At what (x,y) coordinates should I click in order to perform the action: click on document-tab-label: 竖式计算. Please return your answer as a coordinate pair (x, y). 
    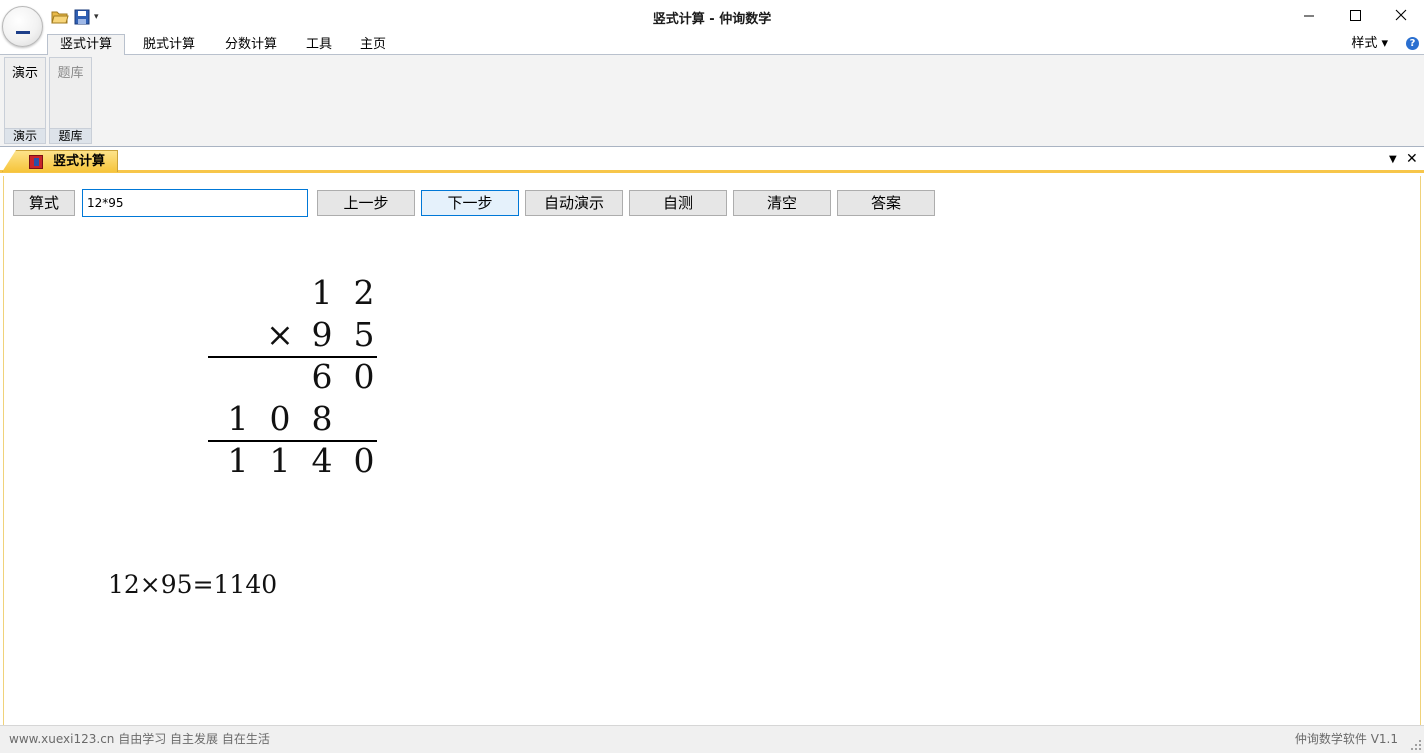
    Looking at the image, I should click on (79, 161).